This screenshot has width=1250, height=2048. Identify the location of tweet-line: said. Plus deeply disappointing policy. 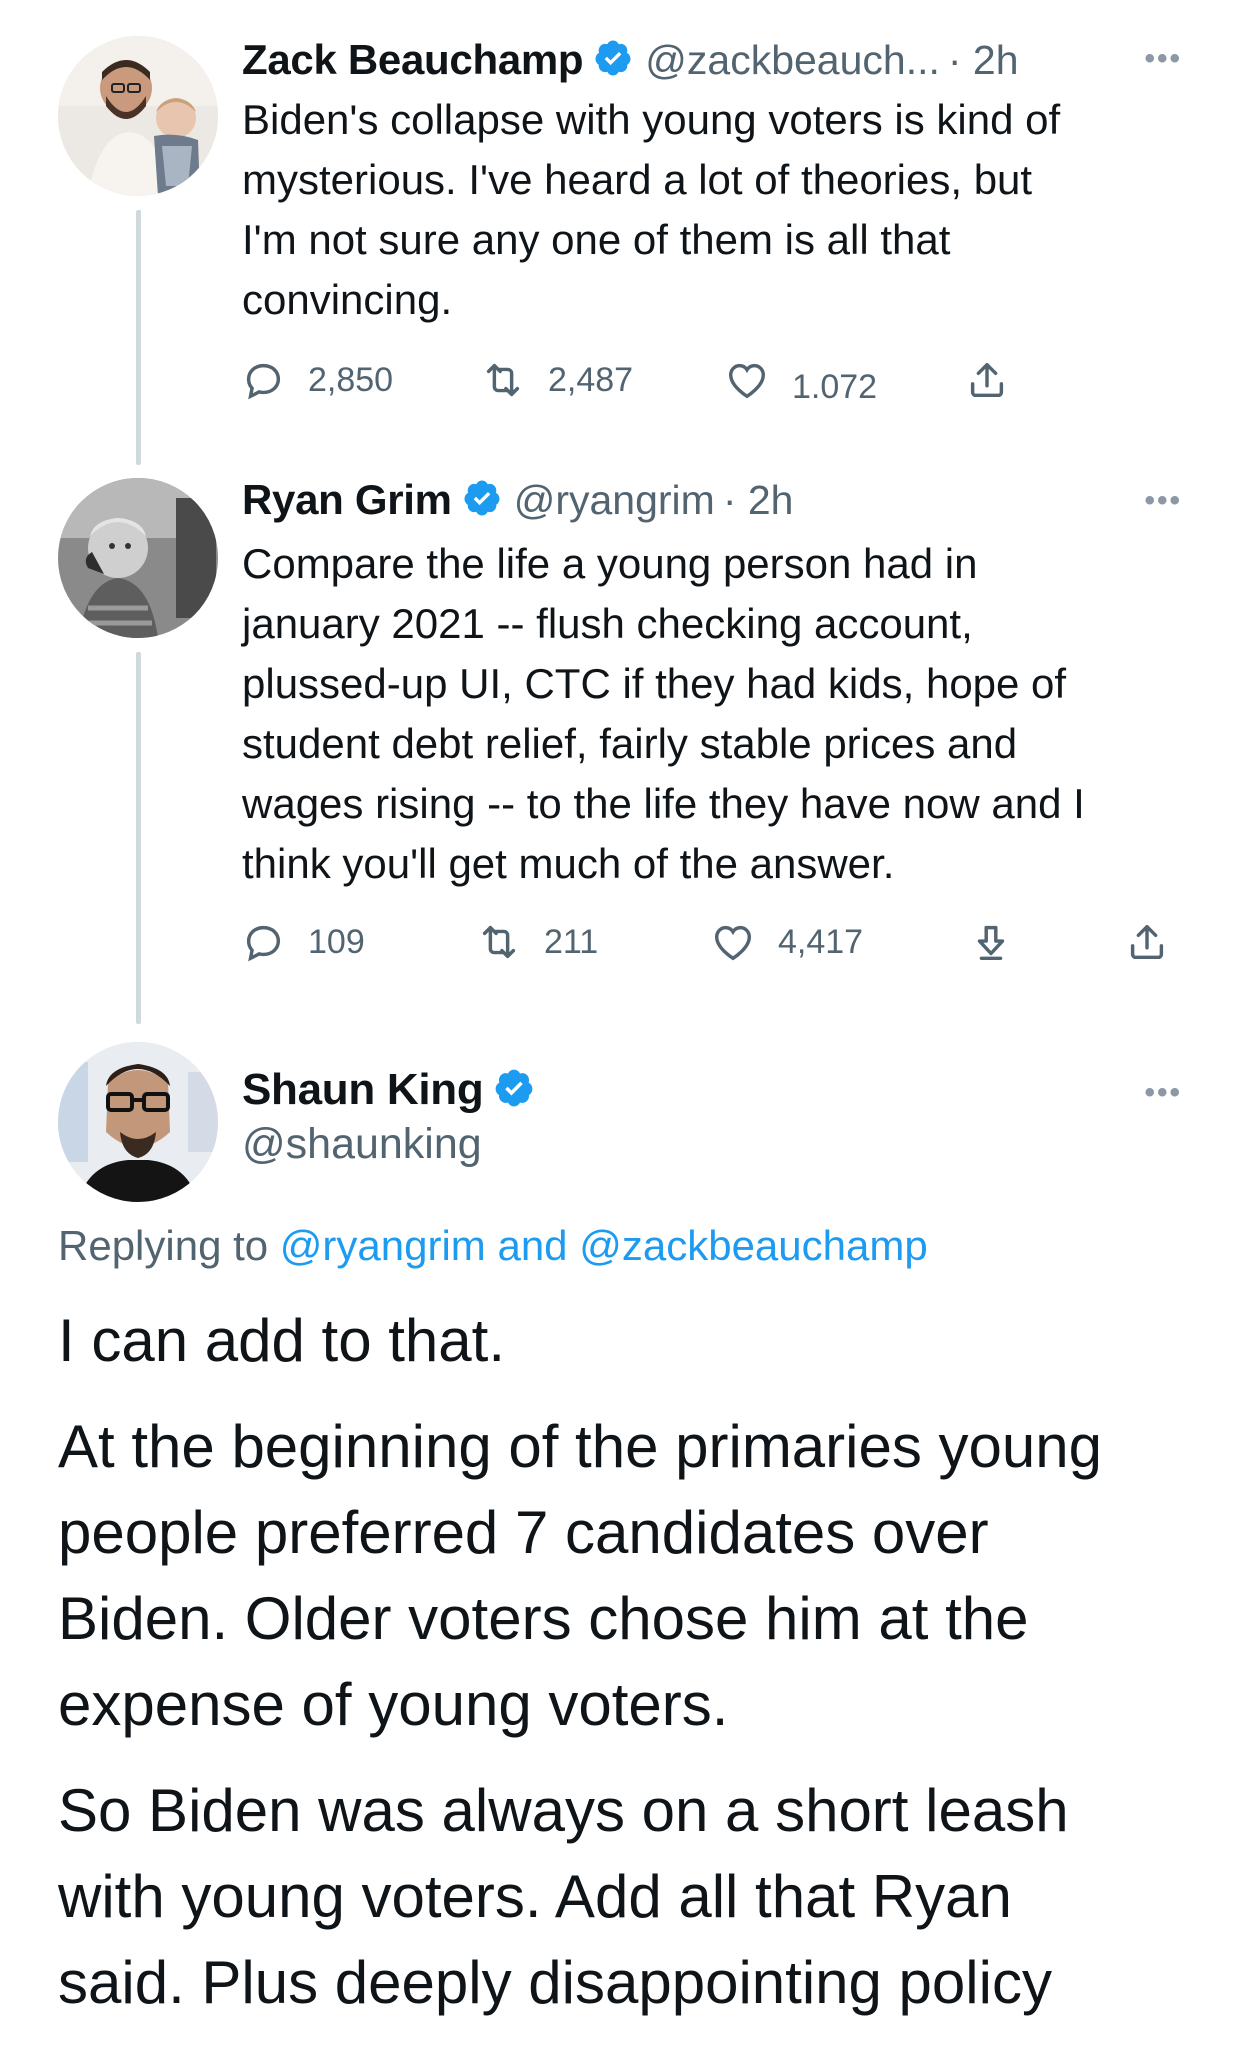
(555, 1982).